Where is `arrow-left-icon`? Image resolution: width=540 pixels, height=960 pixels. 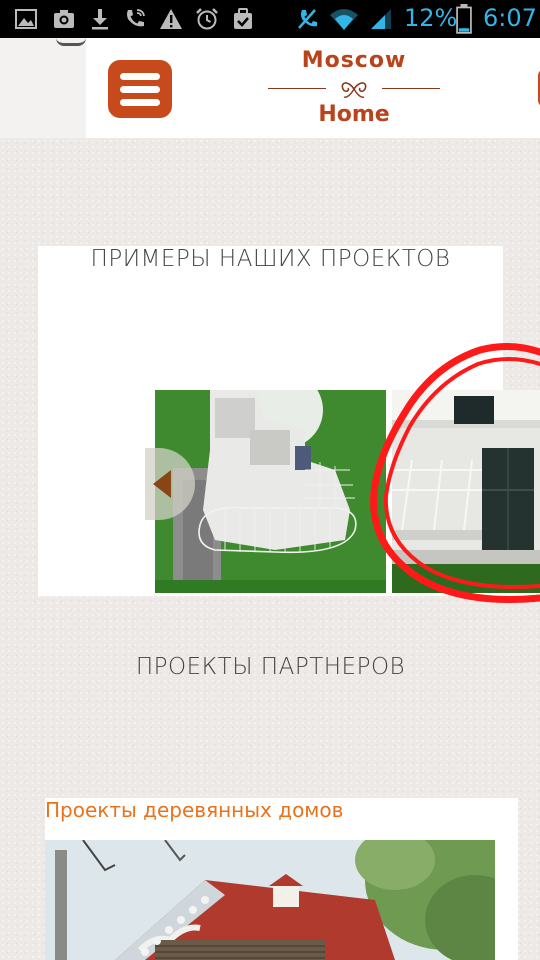 arrow-left-icon is located at coordinates (162, 484).